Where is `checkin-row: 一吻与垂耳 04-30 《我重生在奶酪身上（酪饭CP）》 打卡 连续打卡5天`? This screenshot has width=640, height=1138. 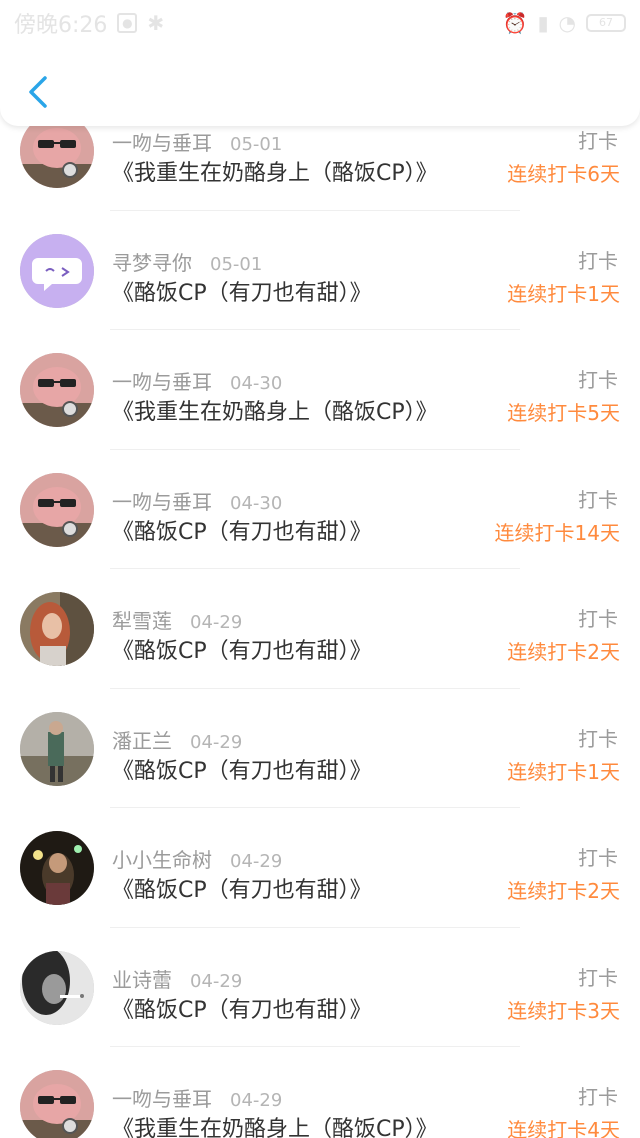 checkin-row: 一吻与垂耳 04-30 《我重生在奶酪身上（酪饭CP）》 打卡 连续打卡5天 is located at coordinates (320, 390).